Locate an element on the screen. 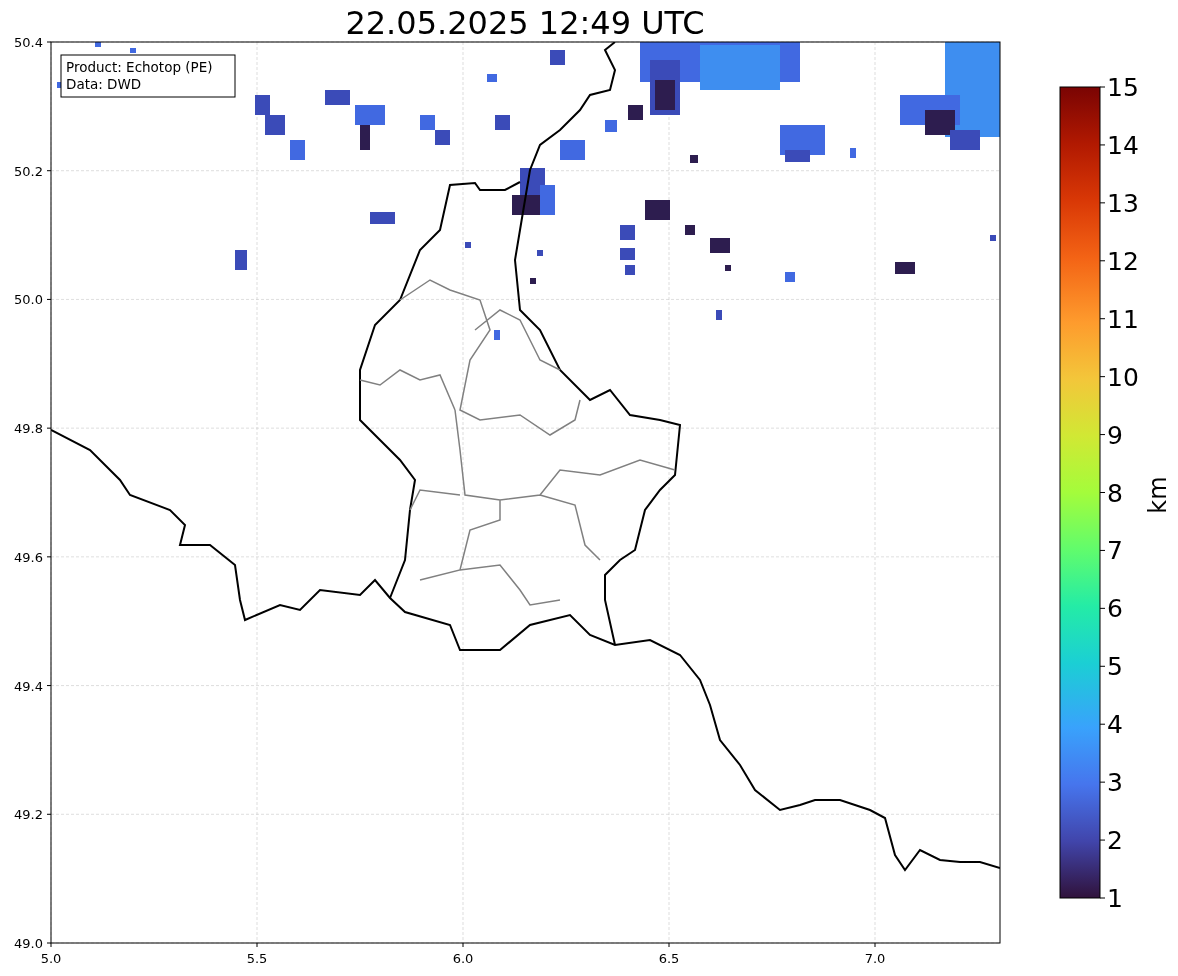 The image size is (1178, 976). y-tick-label: 49.0 is located at coordinates (28, 943).